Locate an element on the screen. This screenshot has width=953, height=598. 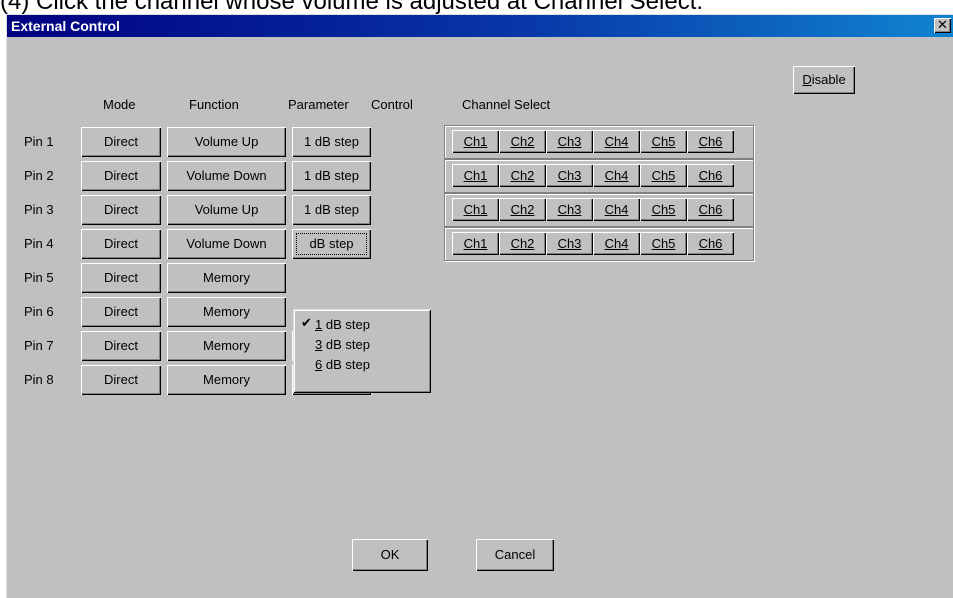
header-function: Function is located at coordinates (214, 104).